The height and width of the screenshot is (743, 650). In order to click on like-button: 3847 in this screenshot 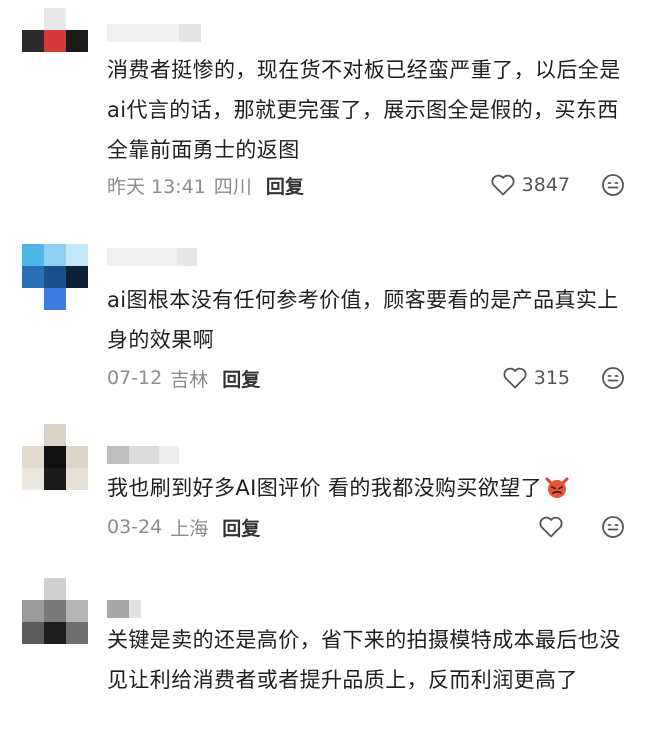, I will do `click(530, 185)`.